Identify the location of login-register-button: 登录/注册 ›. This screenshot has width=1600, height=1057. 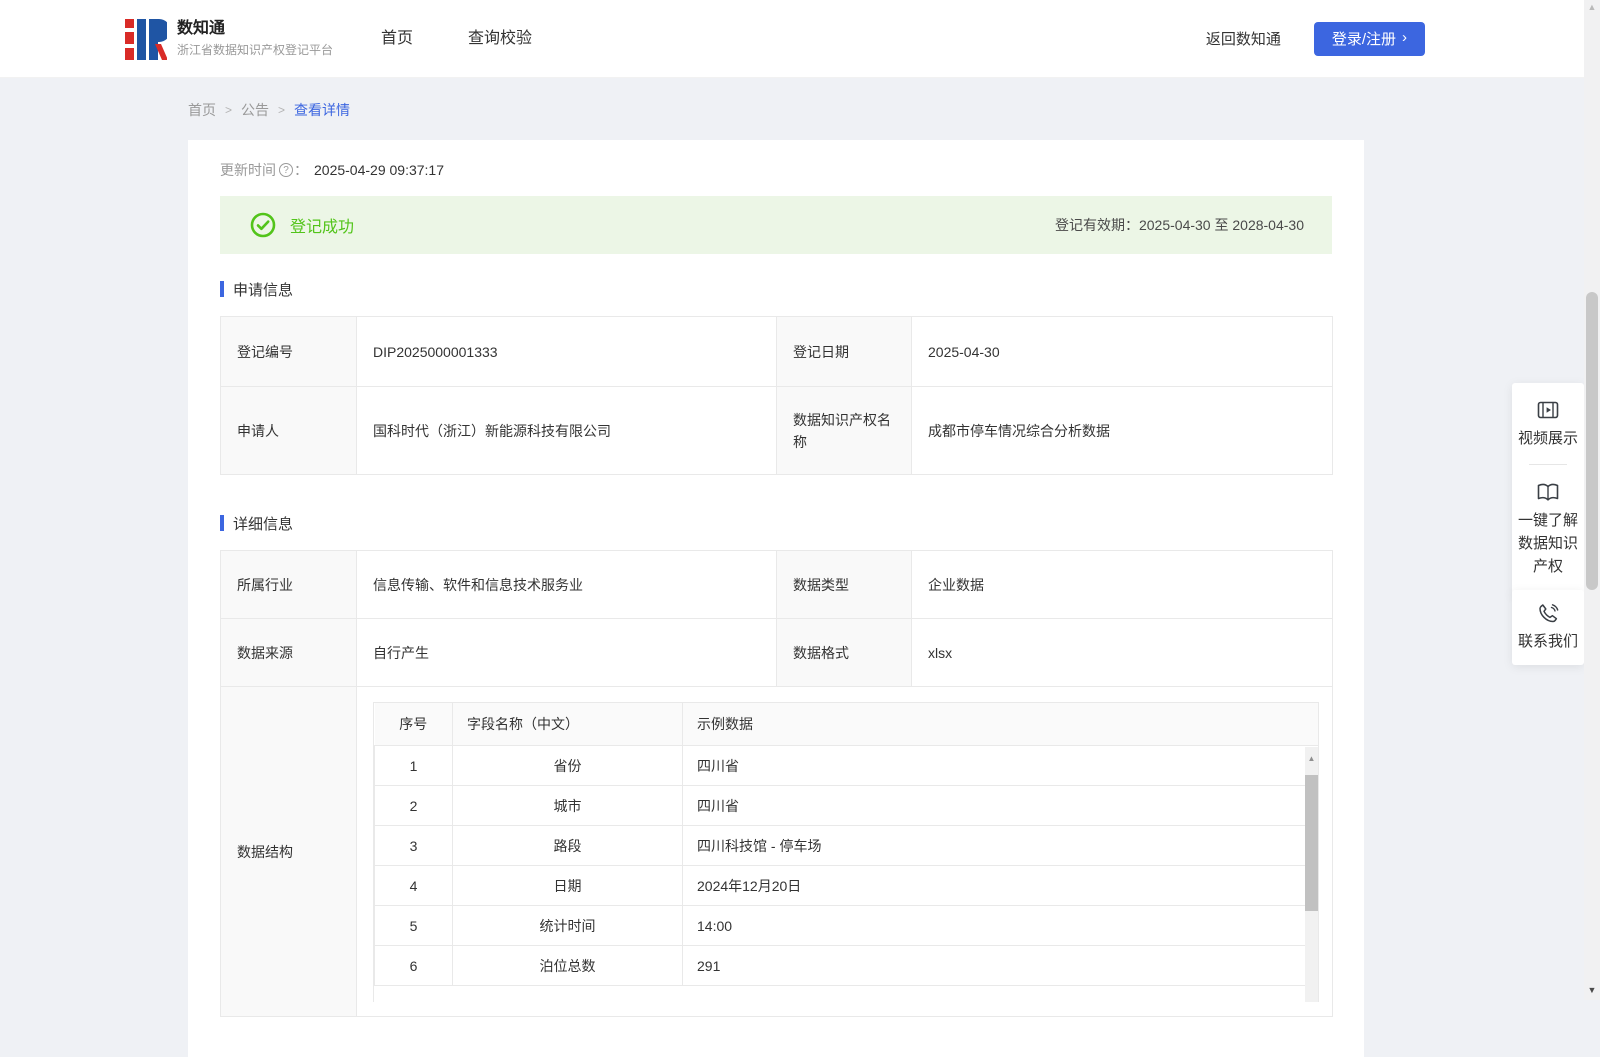
(1369, 38).